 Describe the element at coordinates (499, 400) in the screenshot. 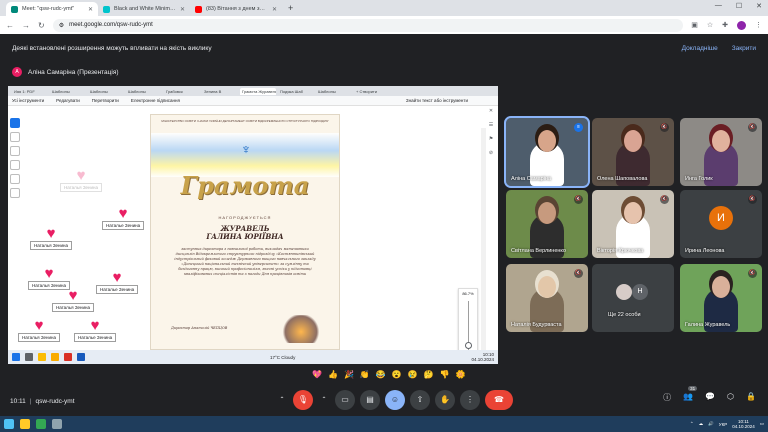

I see `leave-call-button: ☎` at that location.